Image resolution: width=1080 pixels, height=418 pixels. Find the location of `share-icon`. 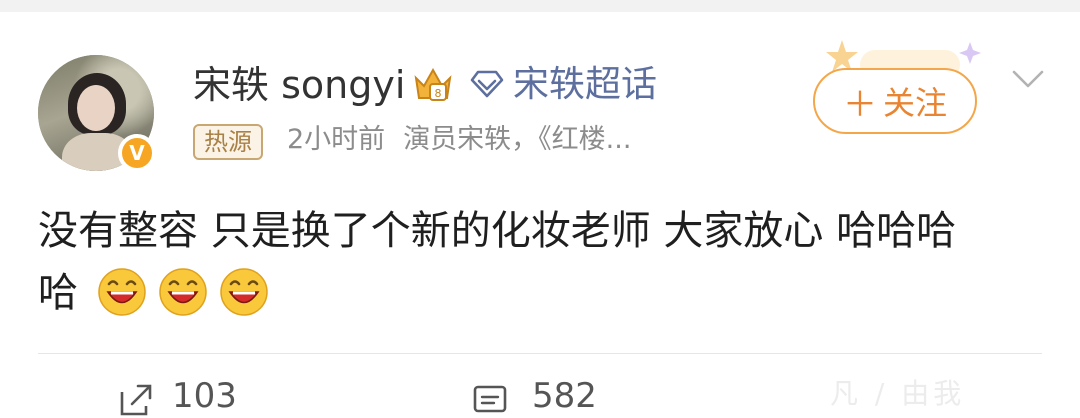

share-icon is located at coordinates (136, 400).